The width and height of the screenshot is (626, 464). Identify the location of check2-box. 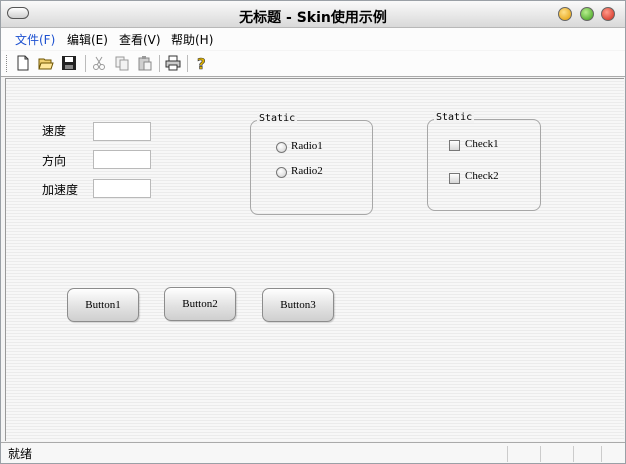
(454, 178).